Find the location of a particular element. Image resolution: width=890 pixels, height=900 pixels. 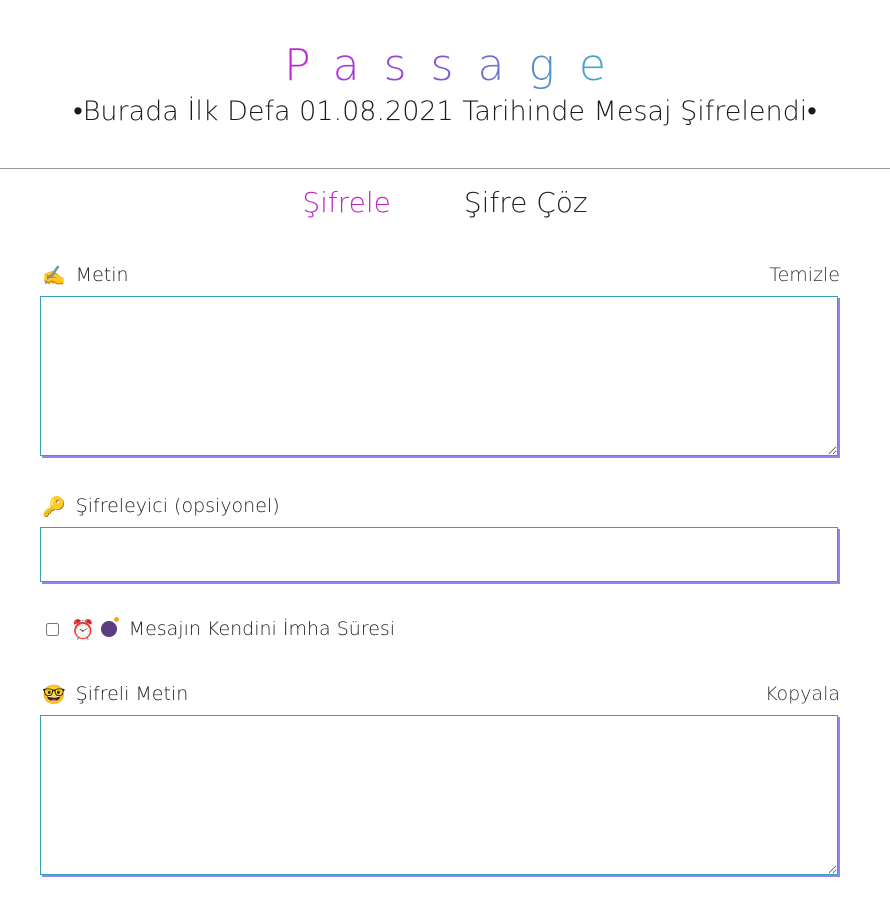

text-label: Metin is located at coordinates (102, 275).